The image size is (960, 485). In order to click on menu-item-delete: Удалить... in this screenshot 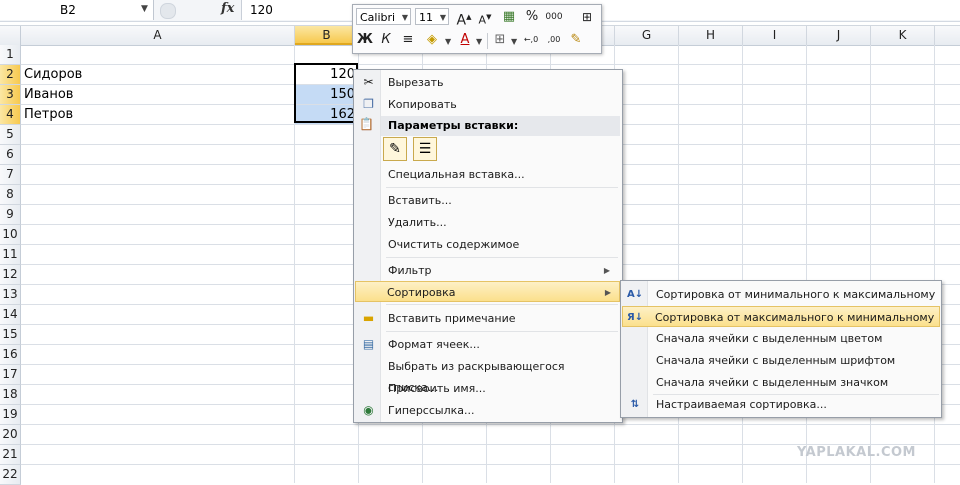, I will do `click(487, 222)`.